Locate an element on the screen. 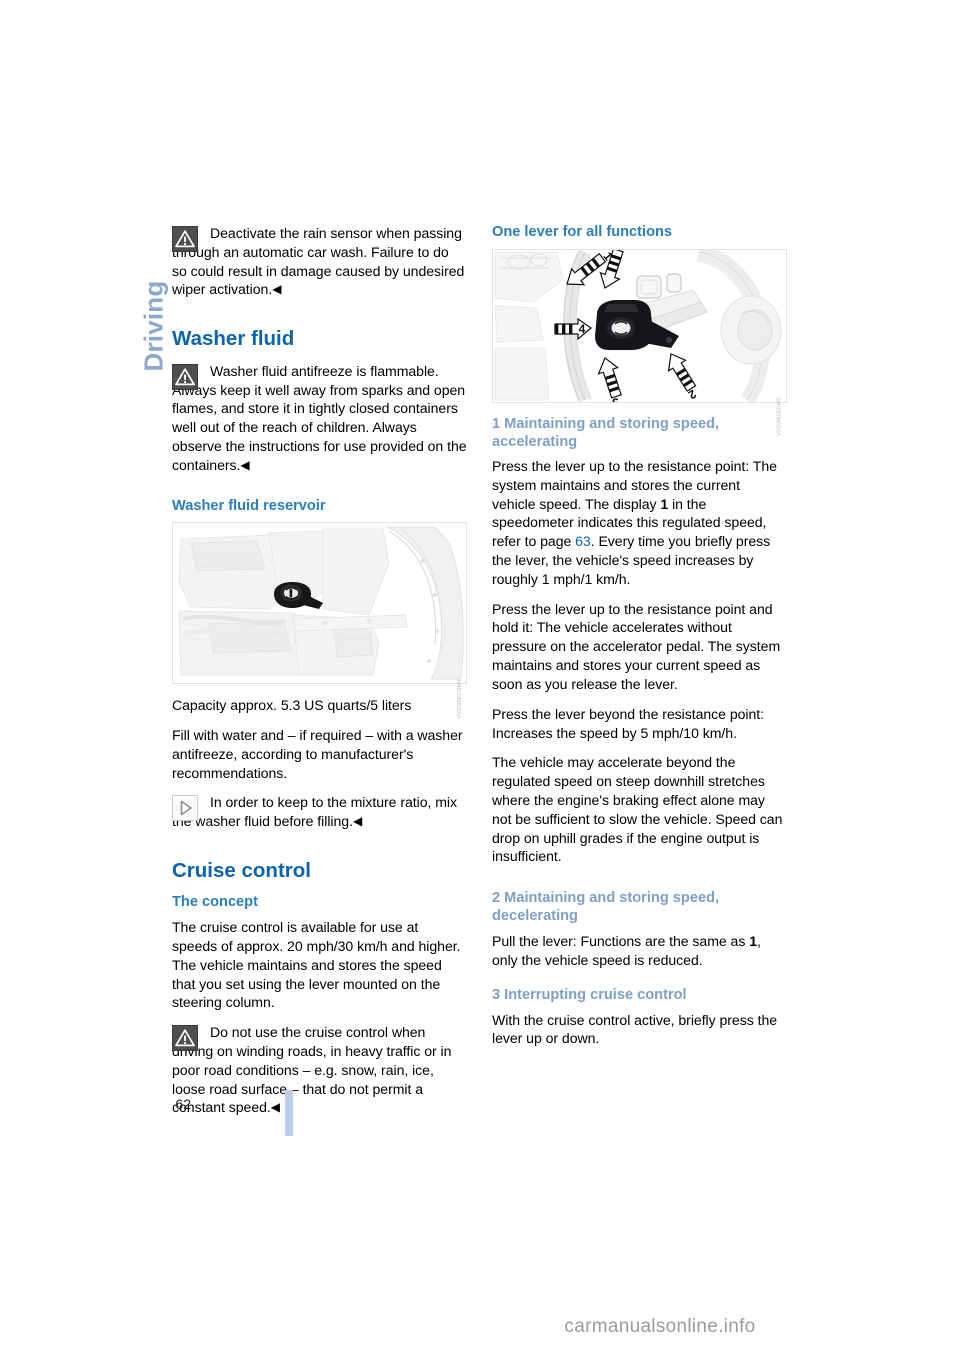  heading-cruise-control: Cruise control is located at coordinates (241, 871).